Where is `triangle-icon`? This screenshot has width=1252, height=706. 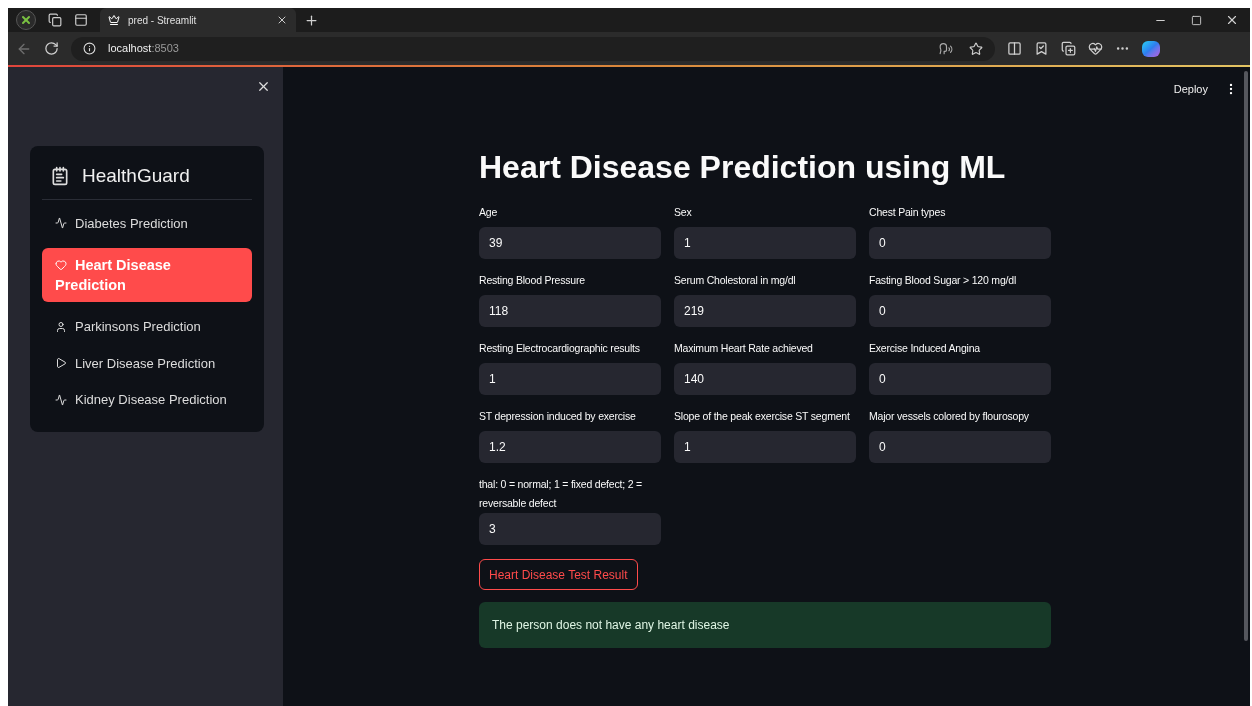
triangle-icon is located at coordinates (61, 363).